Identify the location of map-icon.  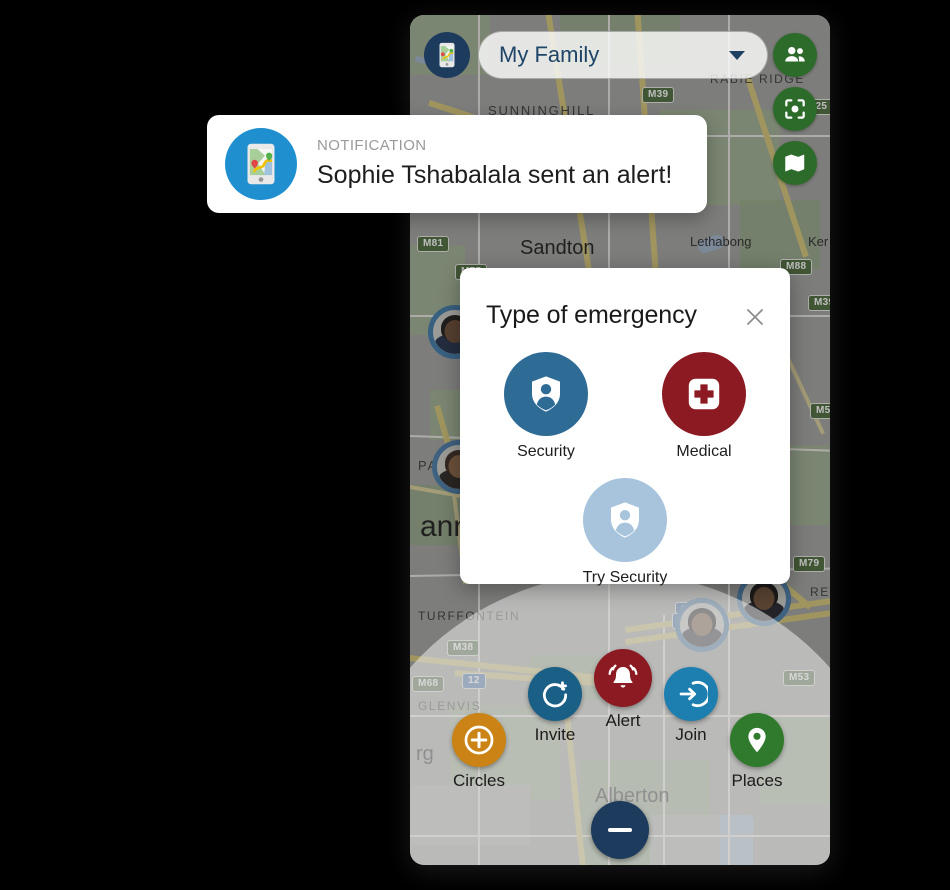
(795, 163).